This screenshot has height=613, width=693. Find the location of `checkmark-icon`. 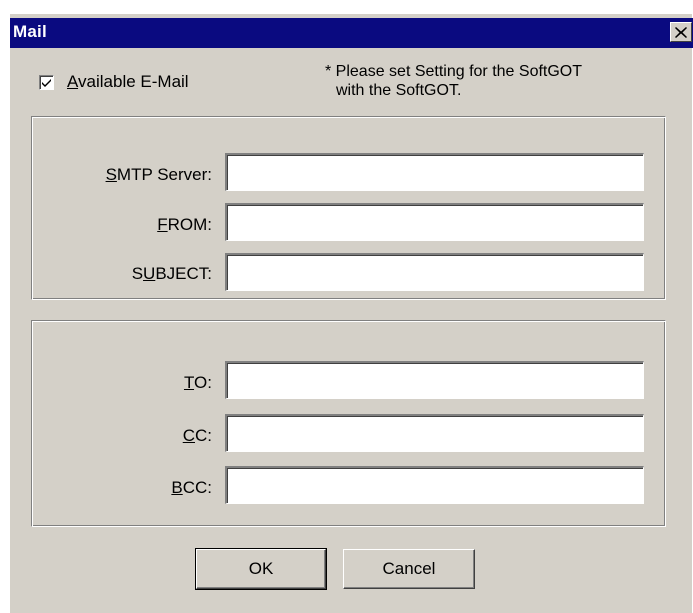

checkmark-icon is located at coordinates (46, 83).